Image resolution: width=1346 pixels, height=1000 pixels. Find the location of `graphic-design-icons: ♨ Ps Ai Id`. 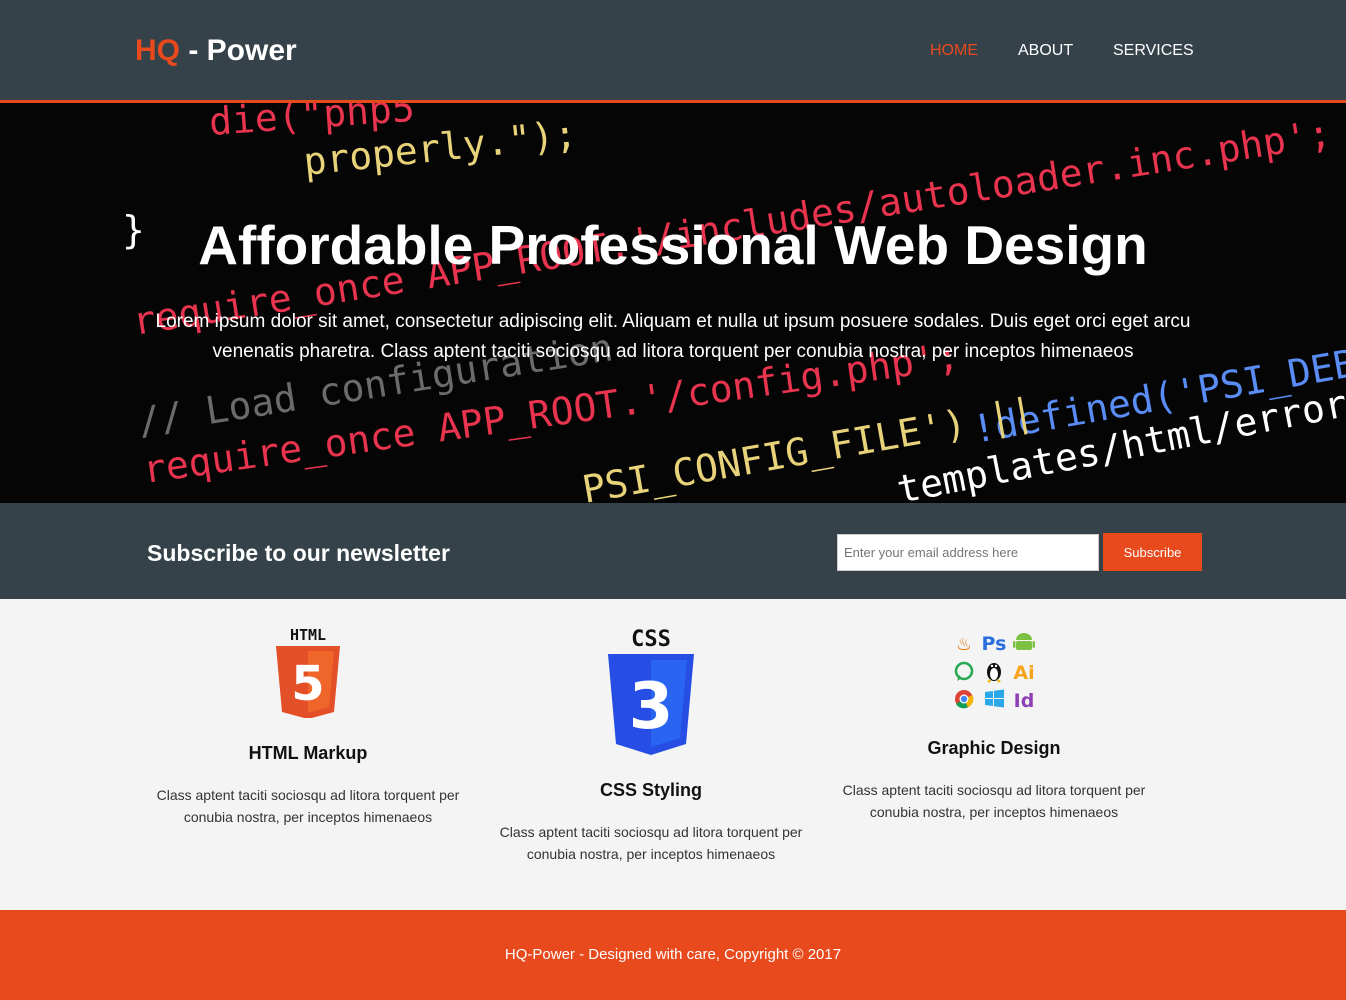

graphic-design-icons: ♨ Ps Ai Id is located at coordinates (994, 672).